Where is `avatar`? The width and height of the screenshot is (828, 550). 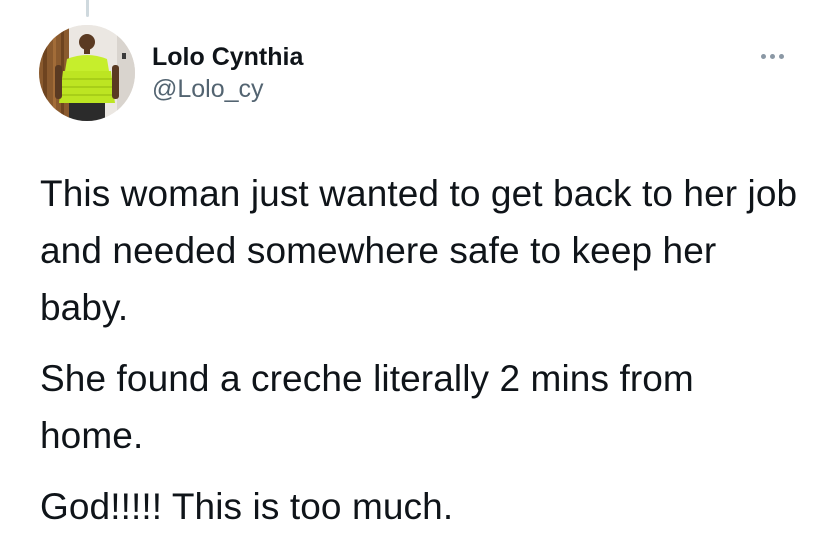
avatar is located at coordinates (87, 73).